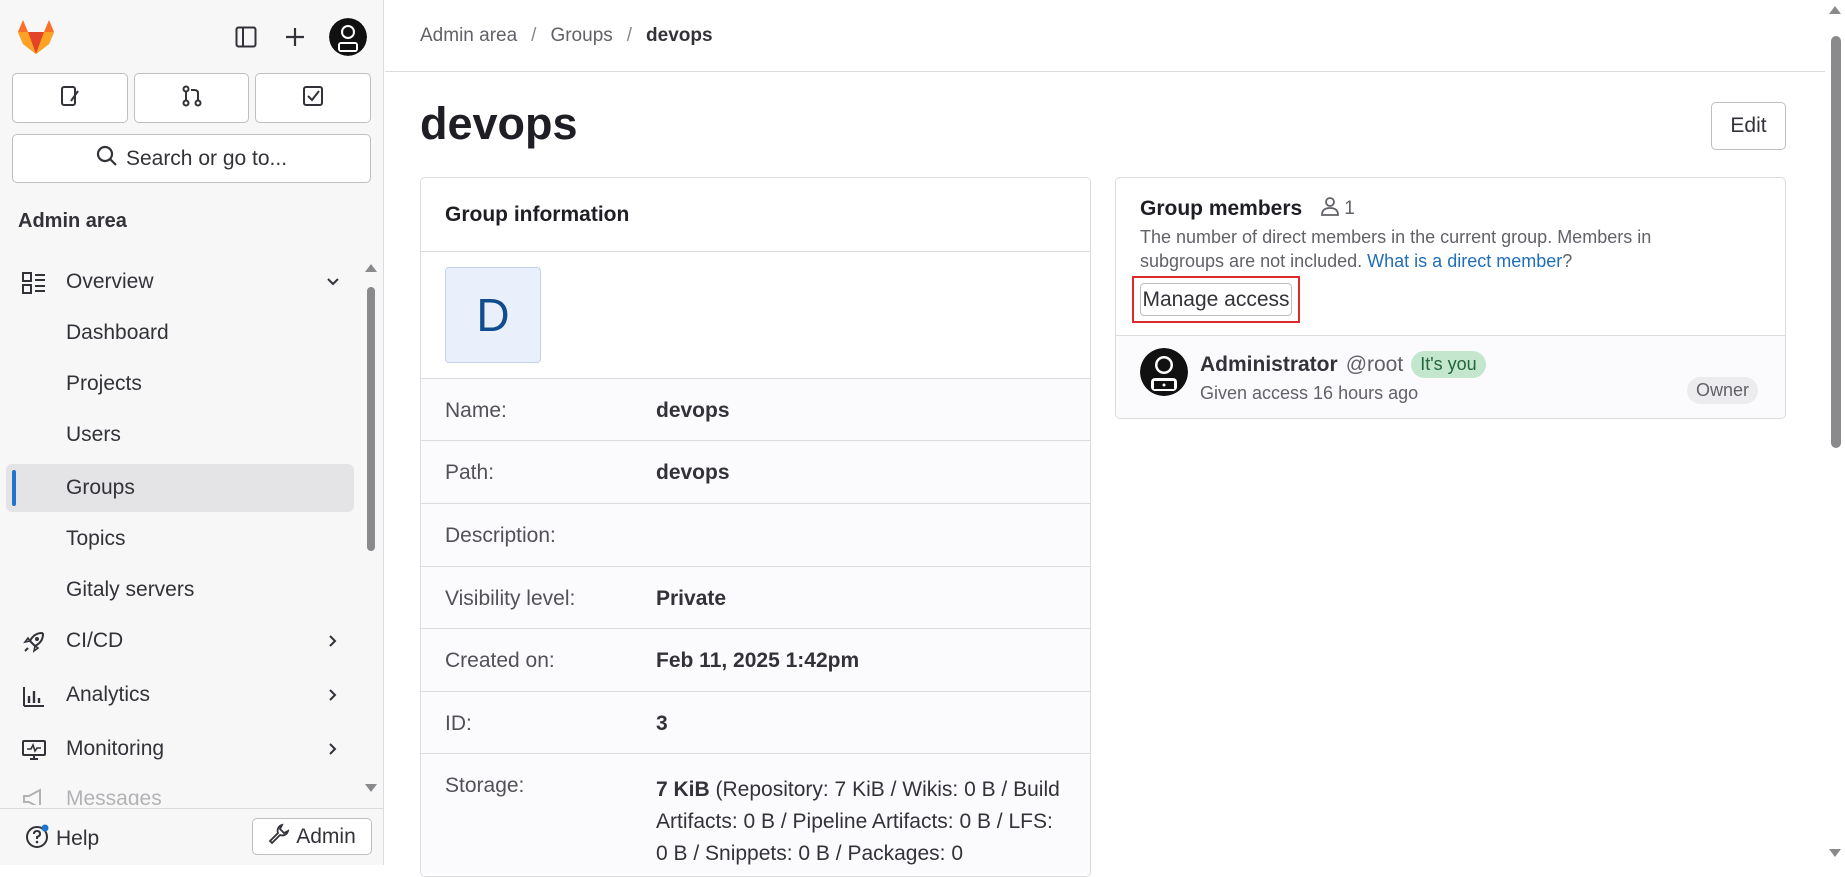  What do you see at coordinates (1221, 208) in the screenshot?
I see `members-heading: Group members` at bounding box center [1221, 208].